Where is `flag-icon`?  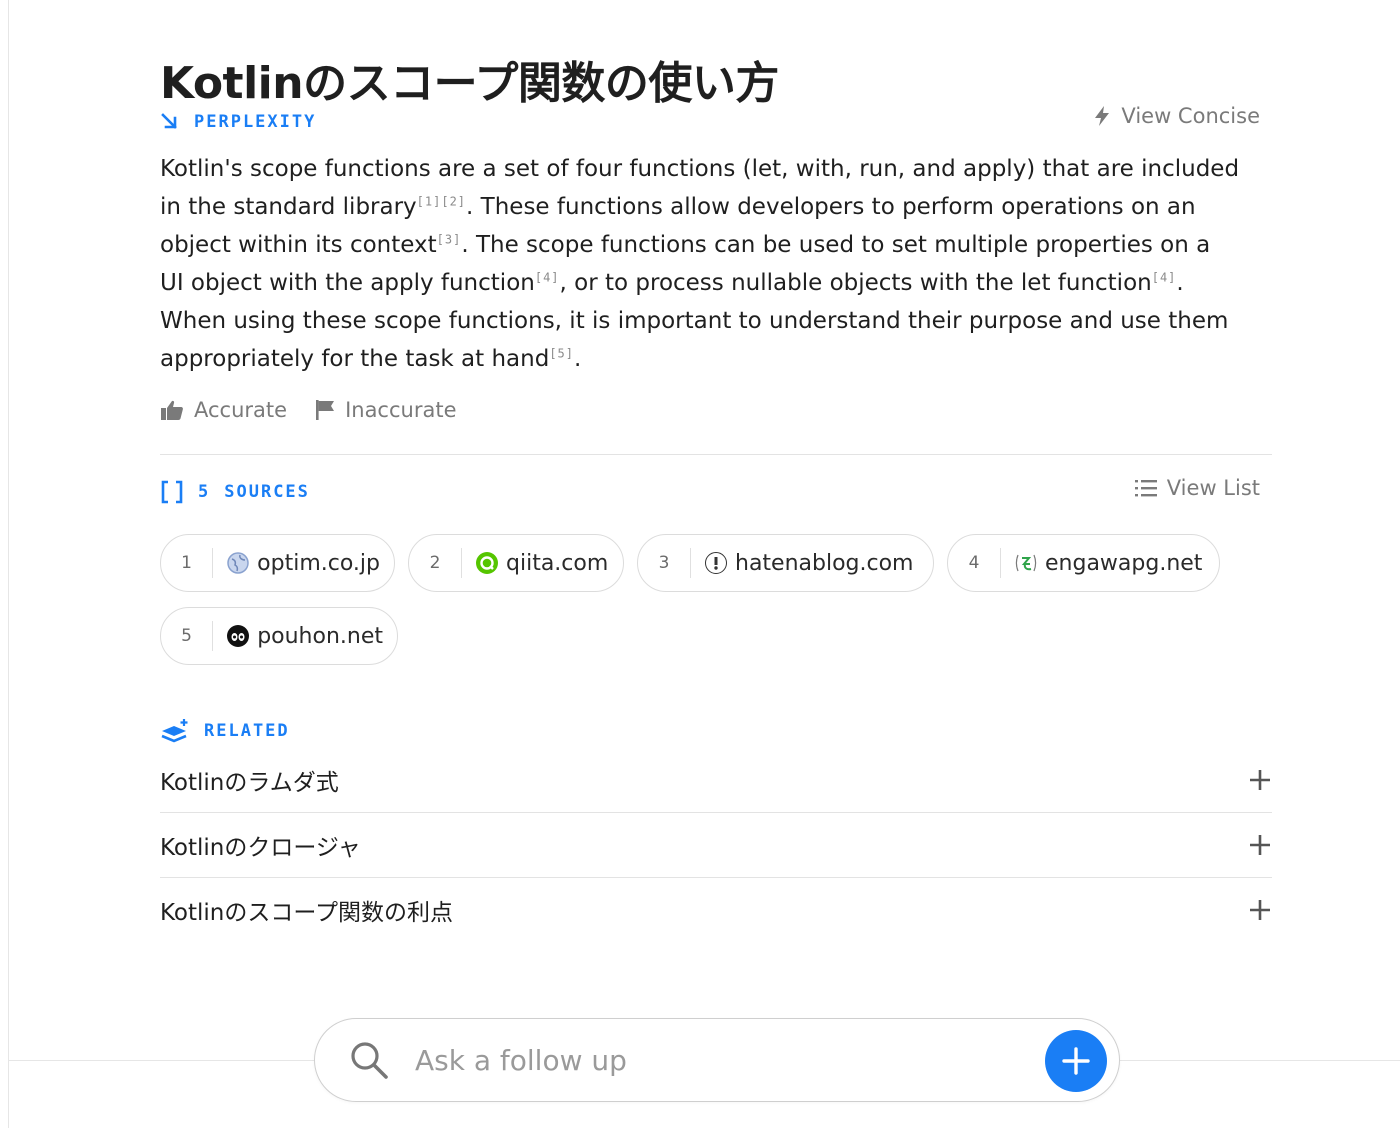 flag-icon is located at coordinates (325, 410).